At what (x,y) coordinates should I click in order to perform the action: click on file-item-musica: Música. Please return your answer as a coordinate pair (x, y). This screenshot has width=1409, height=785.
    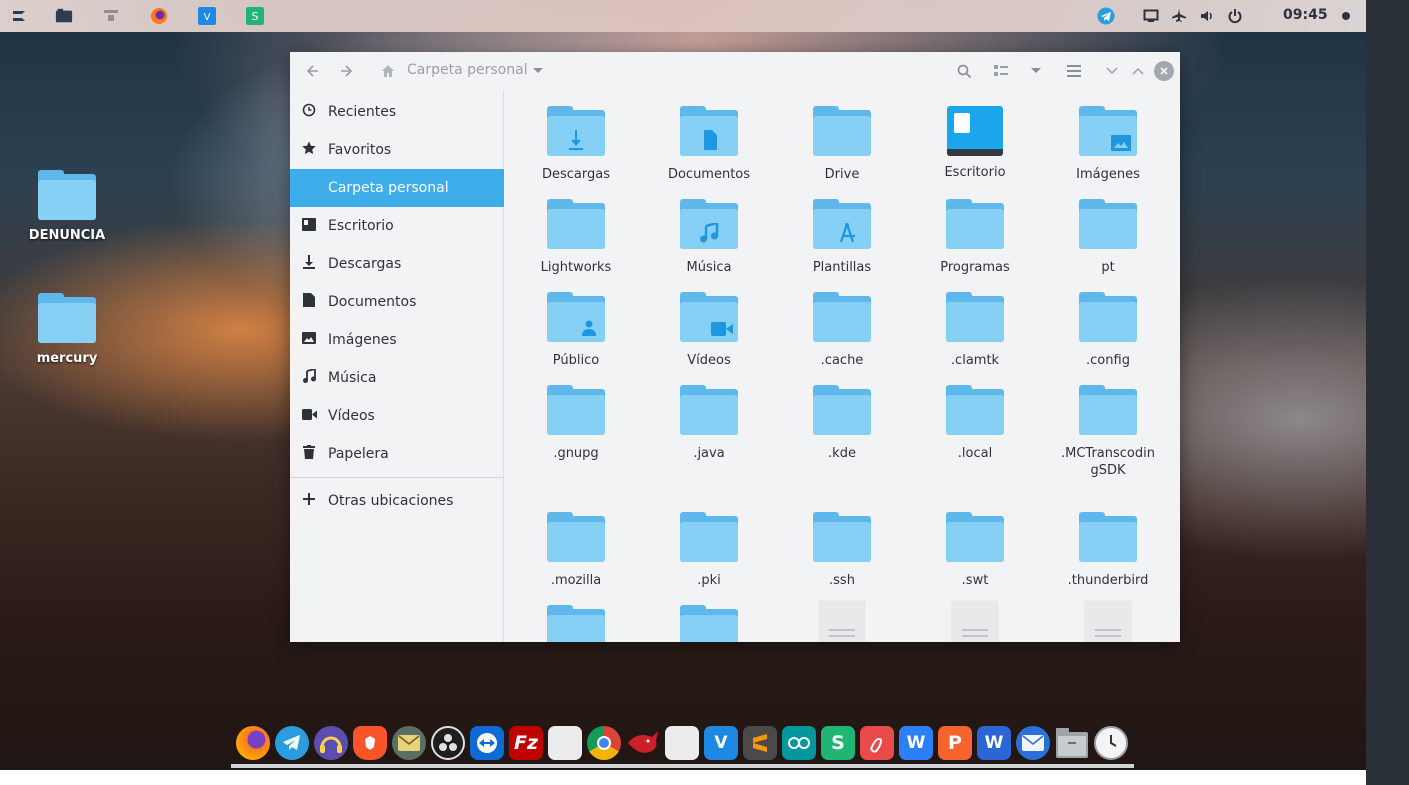
    Looking at the image, I should click on (709, 237).